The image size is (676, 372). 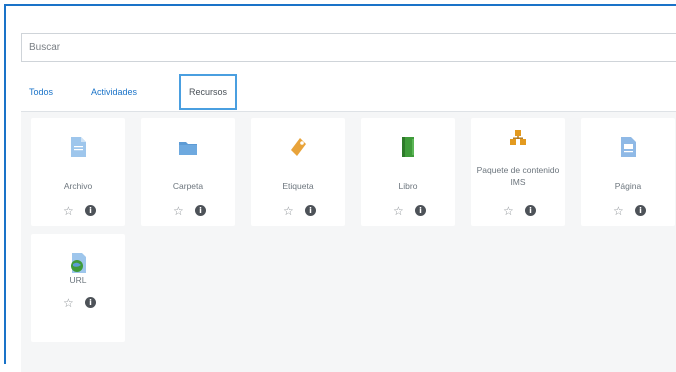 What do you see at coordinates (78, 263) in the screenshot?
I see `url-globe-icon` at bounding box center [78, 263].